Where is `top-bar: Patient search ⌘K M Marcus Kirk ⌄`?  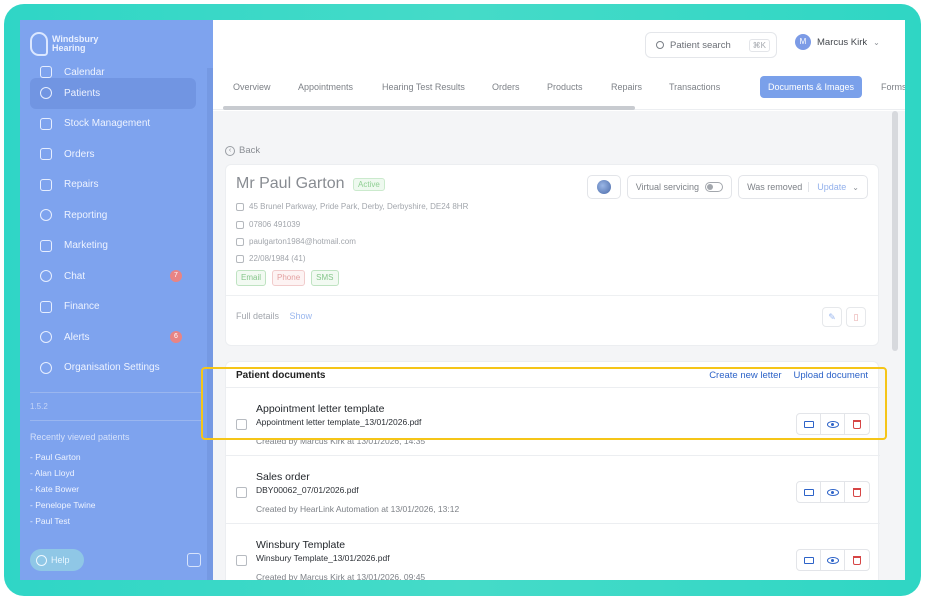
top-bar: Patient search ⌘K M Marcus Kirk ⌄ is located at coordinates (559, 45).